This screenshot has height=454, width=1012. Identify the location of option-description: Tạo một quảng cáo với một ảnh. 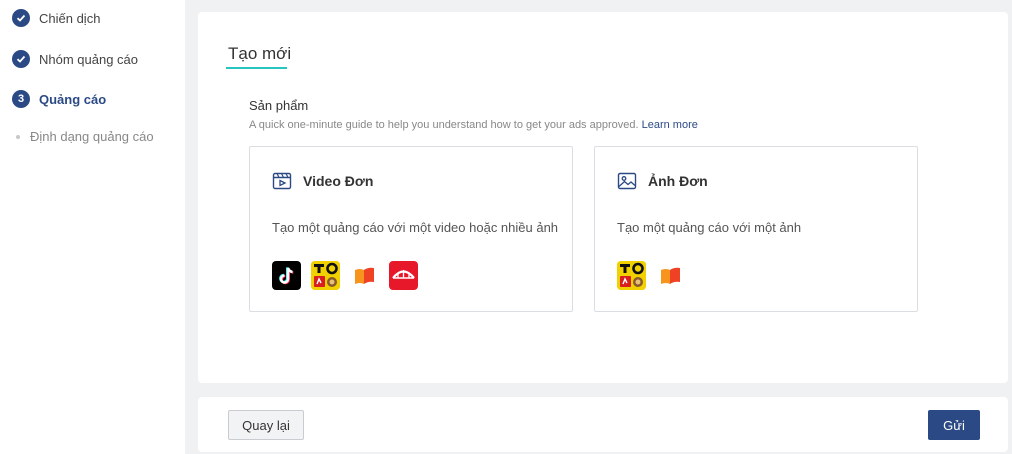
(709, 227).